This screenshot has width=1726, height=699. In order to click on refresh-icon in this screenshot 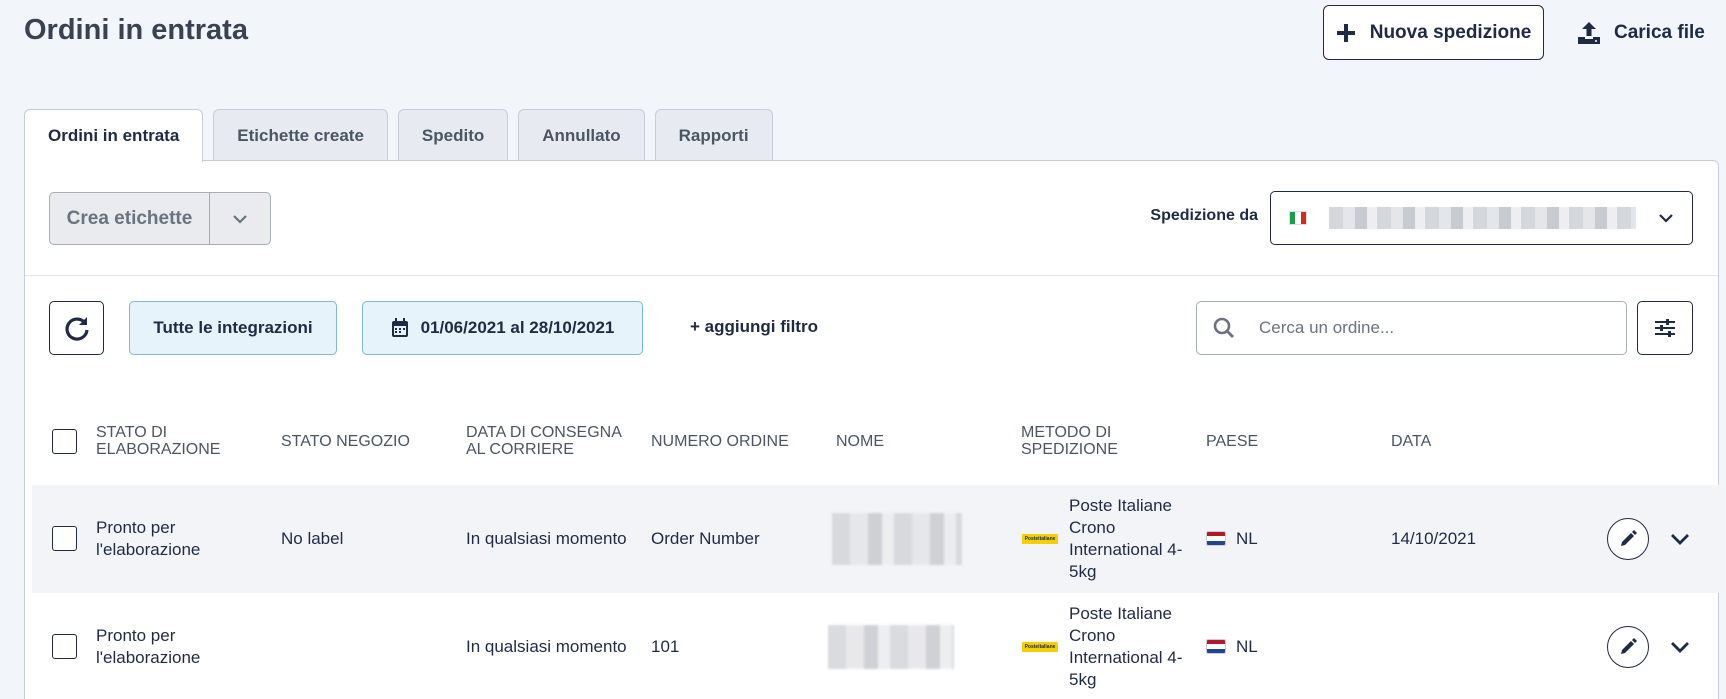, I will do `click(76, 329)`.